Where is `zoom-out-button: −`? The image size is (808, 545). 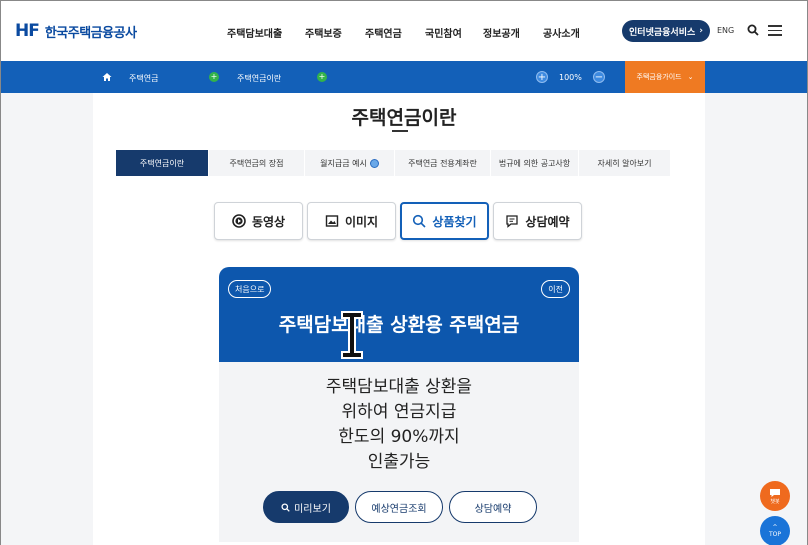 zoom-out-button: − is located at coordinates (599, 77).